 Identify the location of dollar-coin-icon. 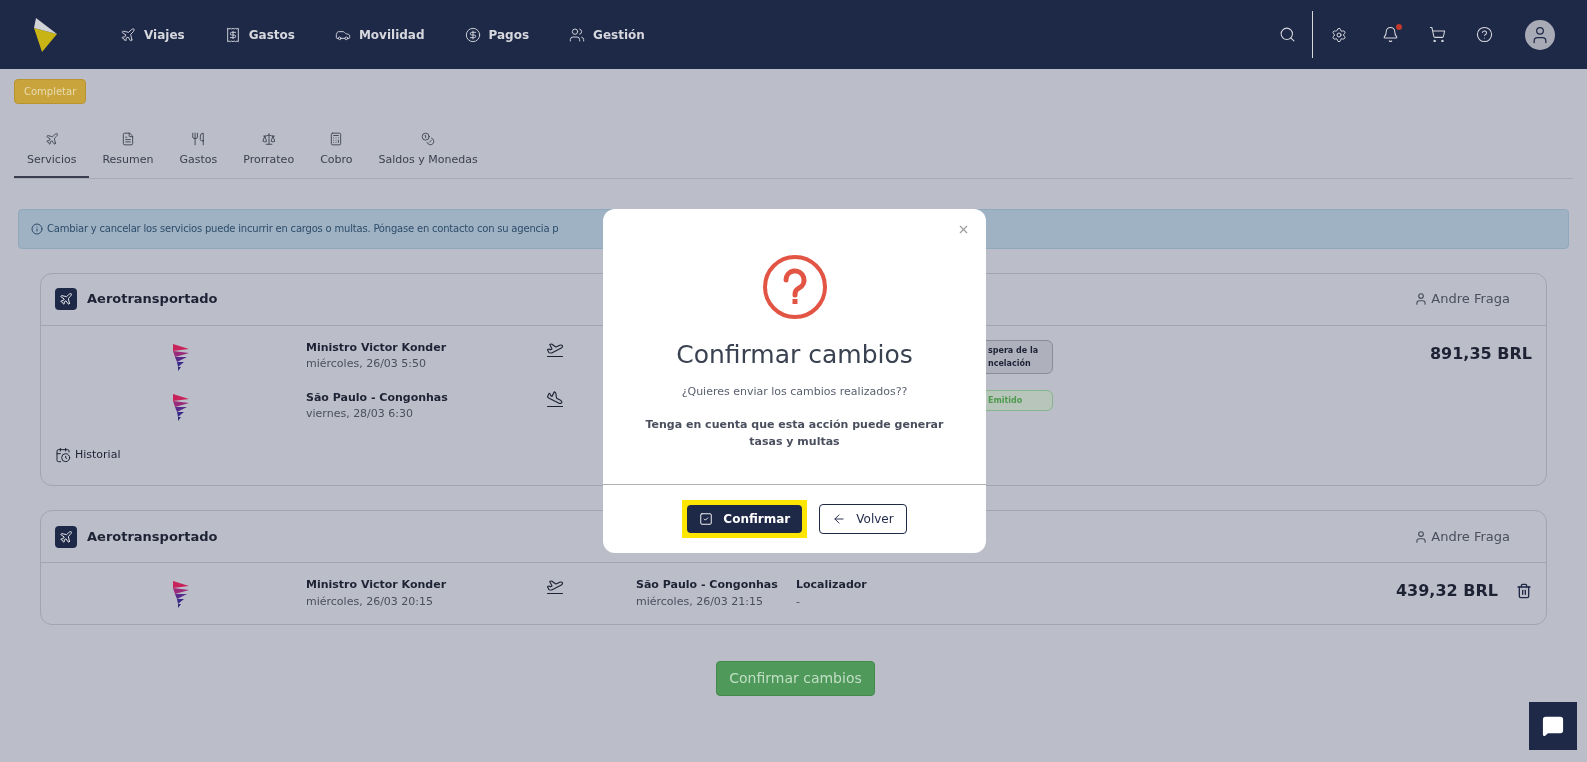
(472, 34).